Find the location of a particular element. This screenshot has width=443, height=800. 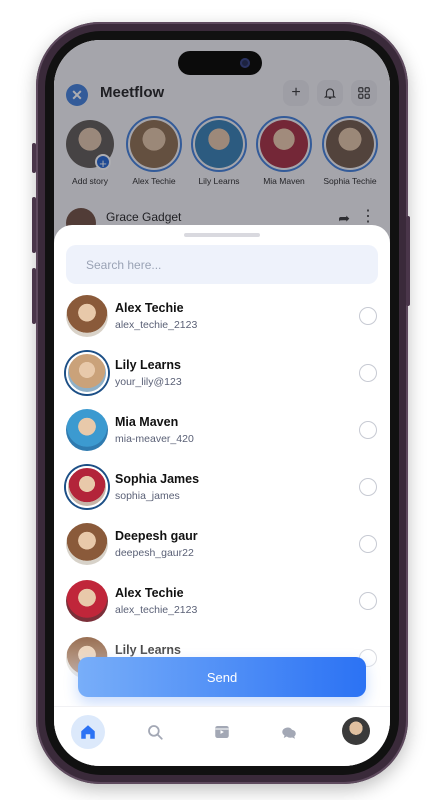

contact-name: Lily Learns is located at coordinates (148, 365).